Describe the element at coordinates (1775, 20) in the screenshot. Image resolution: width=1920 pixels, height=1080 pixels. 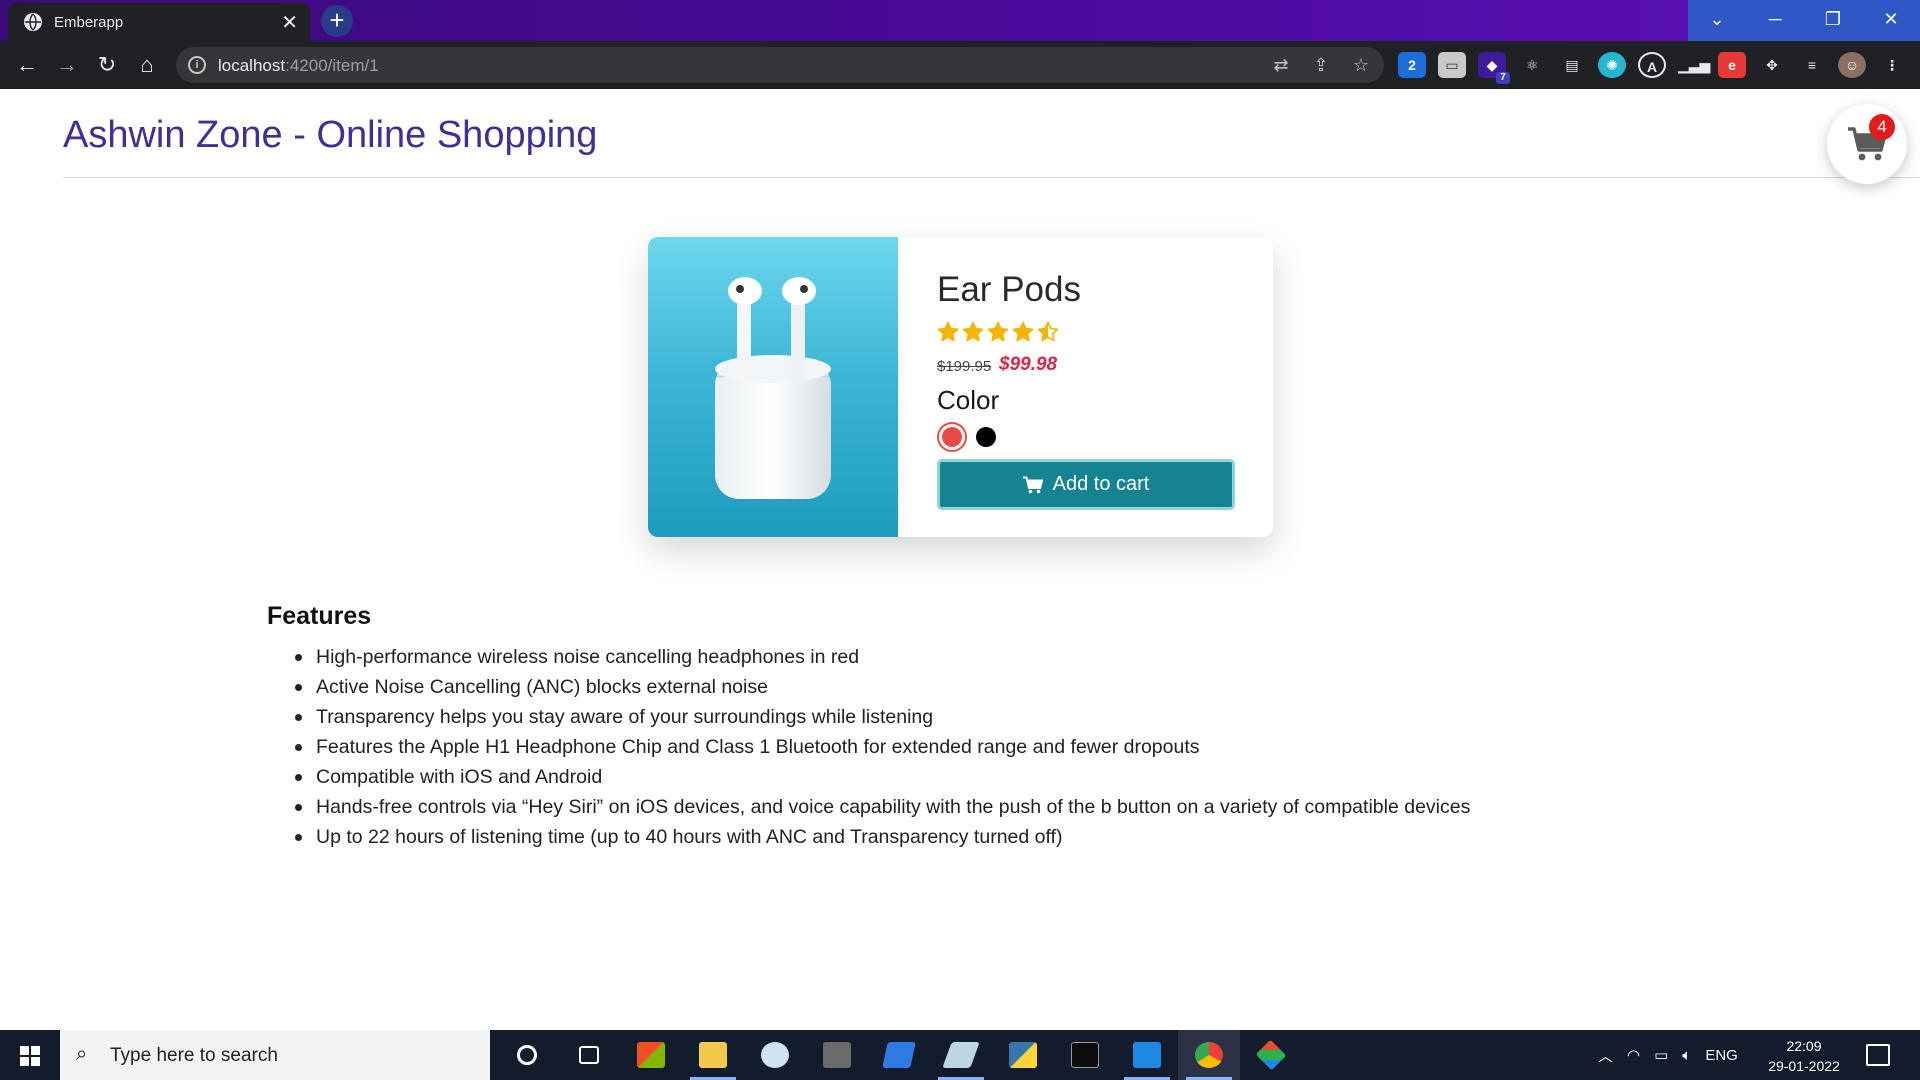
I see `minimize-button: ─` at that location.